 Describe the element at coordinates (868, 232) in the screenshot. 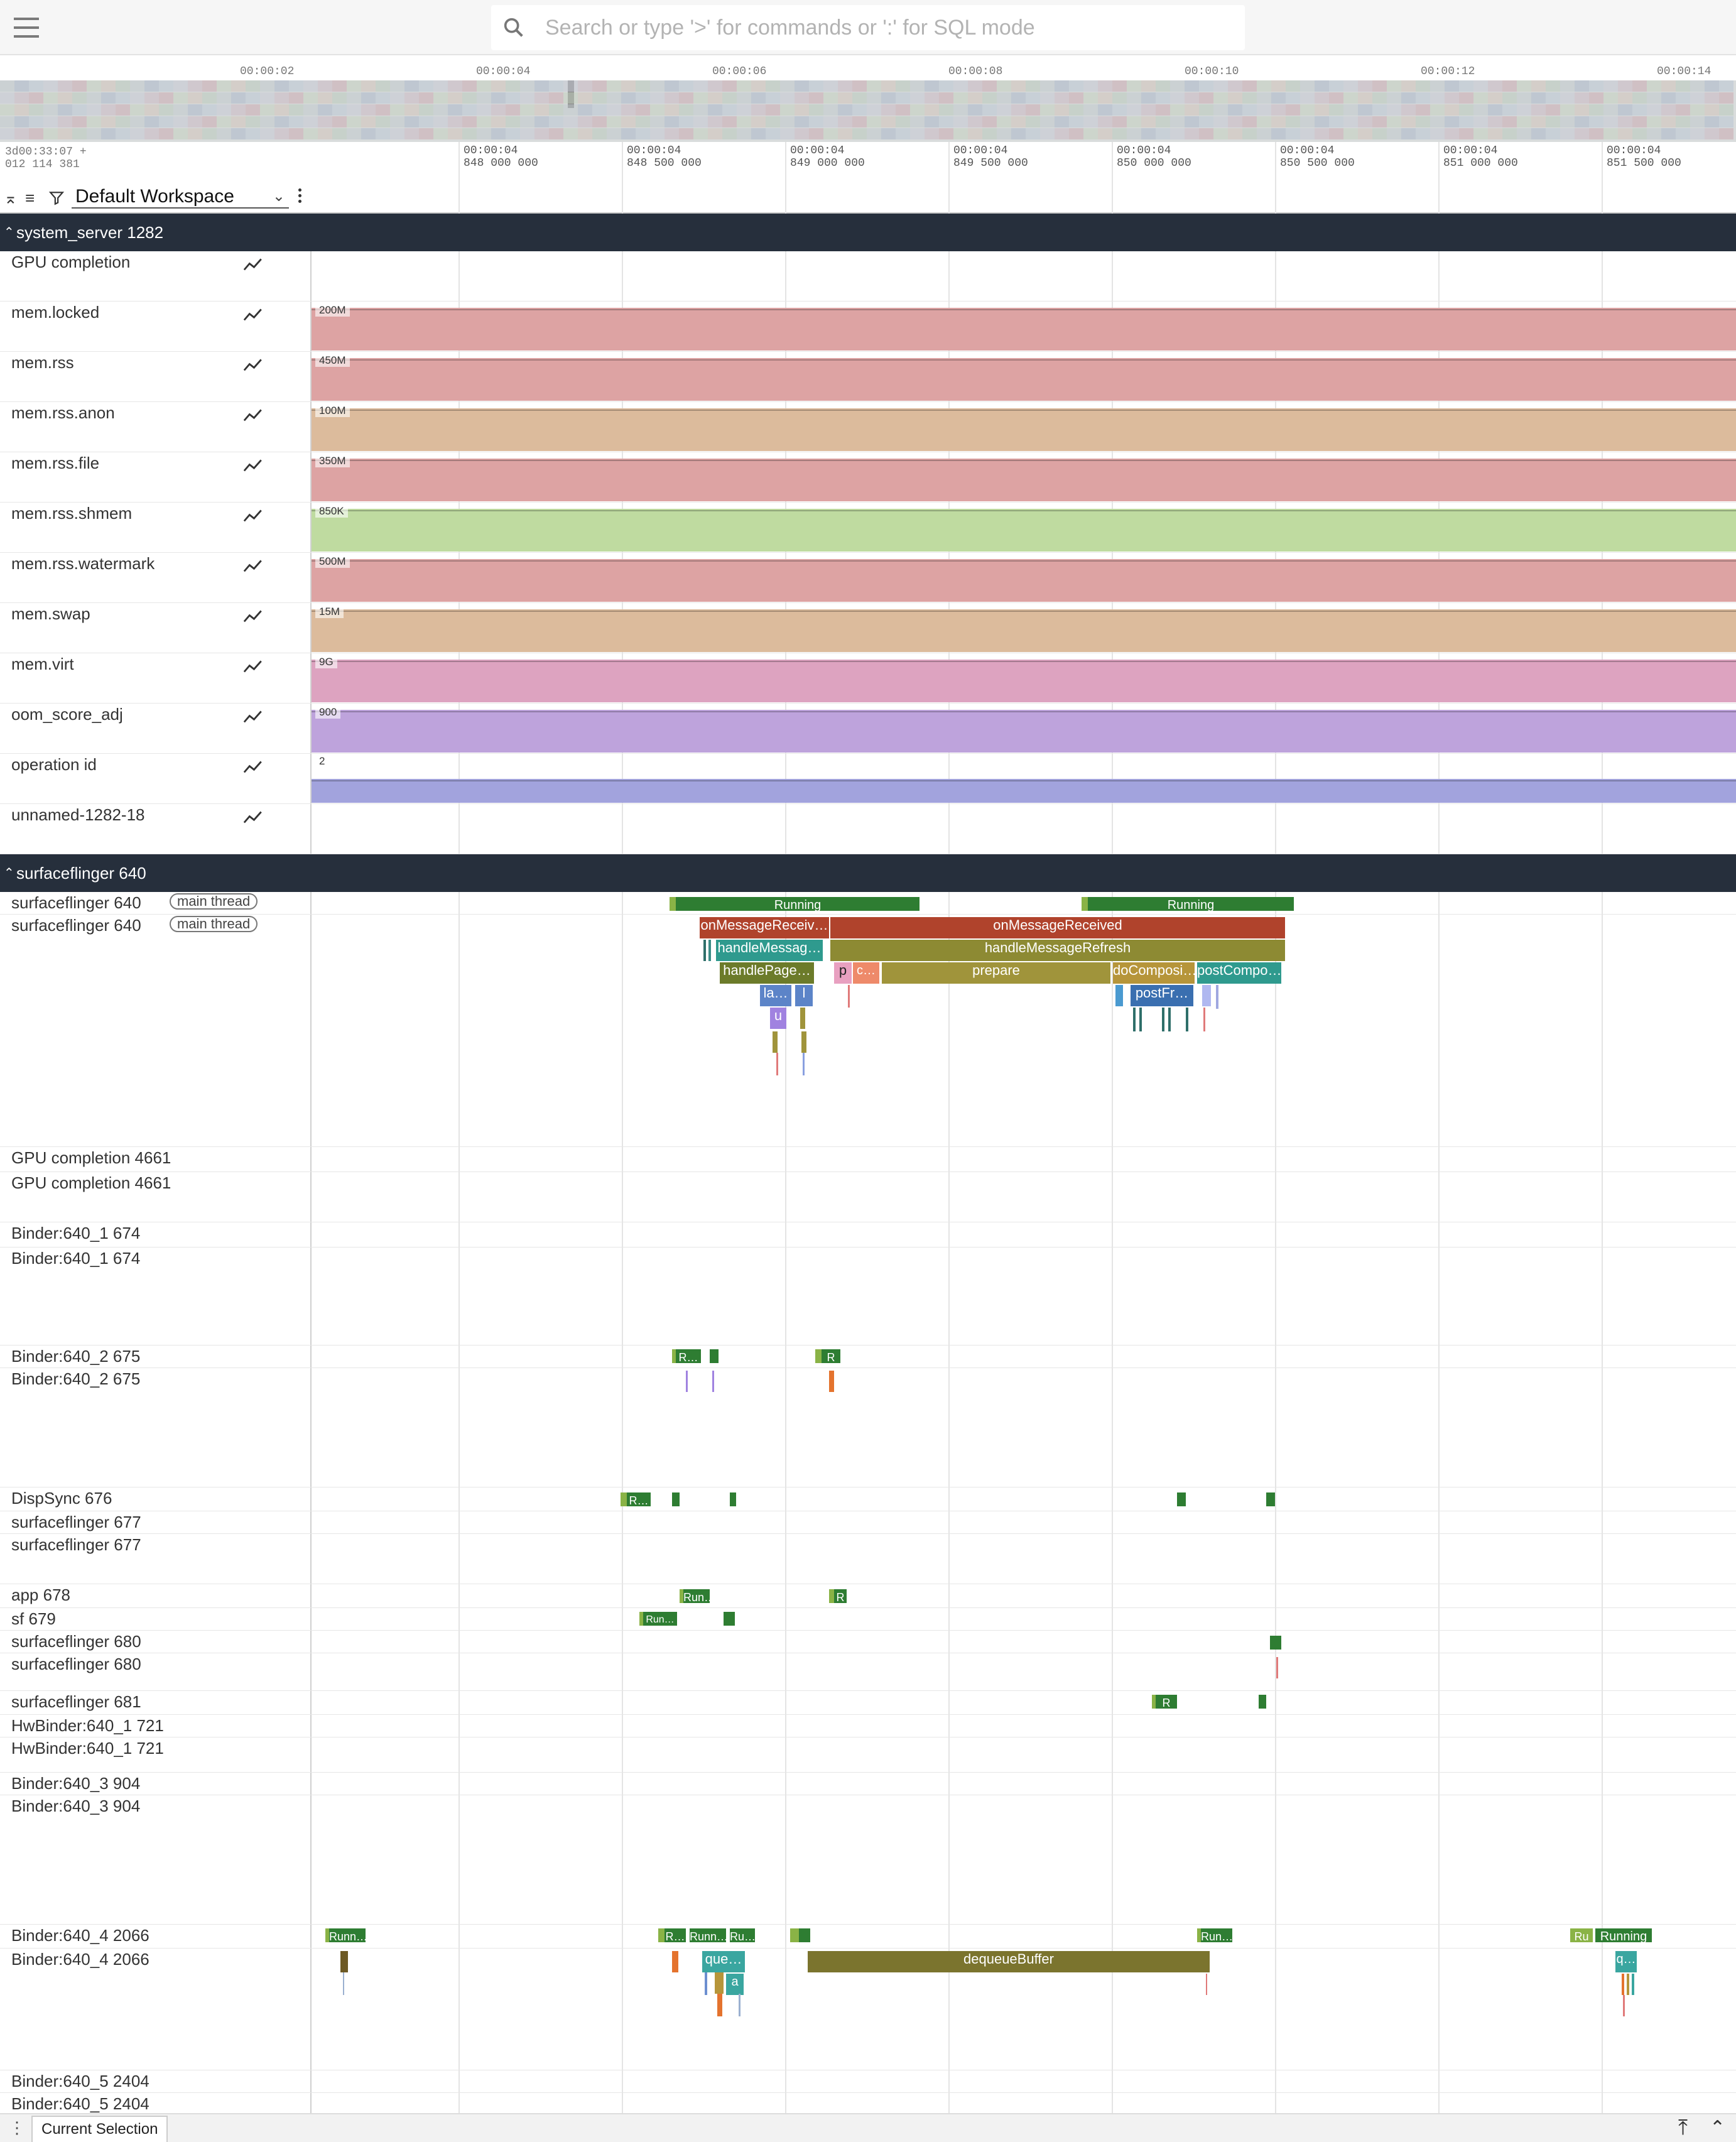

I see `group-system-server: ⌃ system_server 1282` at that location.